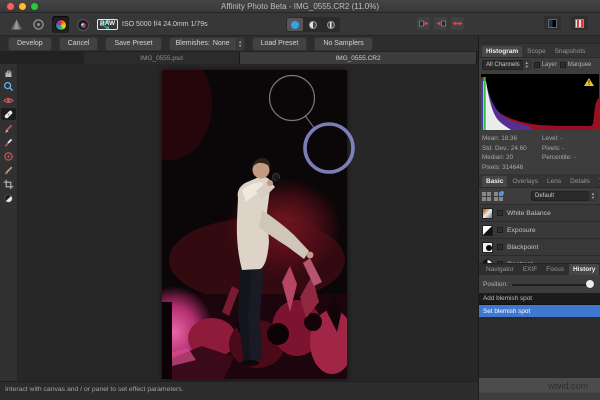  What do you see at coordinates (500, 247) in the screenshot?
I see `blackpoint-checkbox` at bounding box center [500, 247].